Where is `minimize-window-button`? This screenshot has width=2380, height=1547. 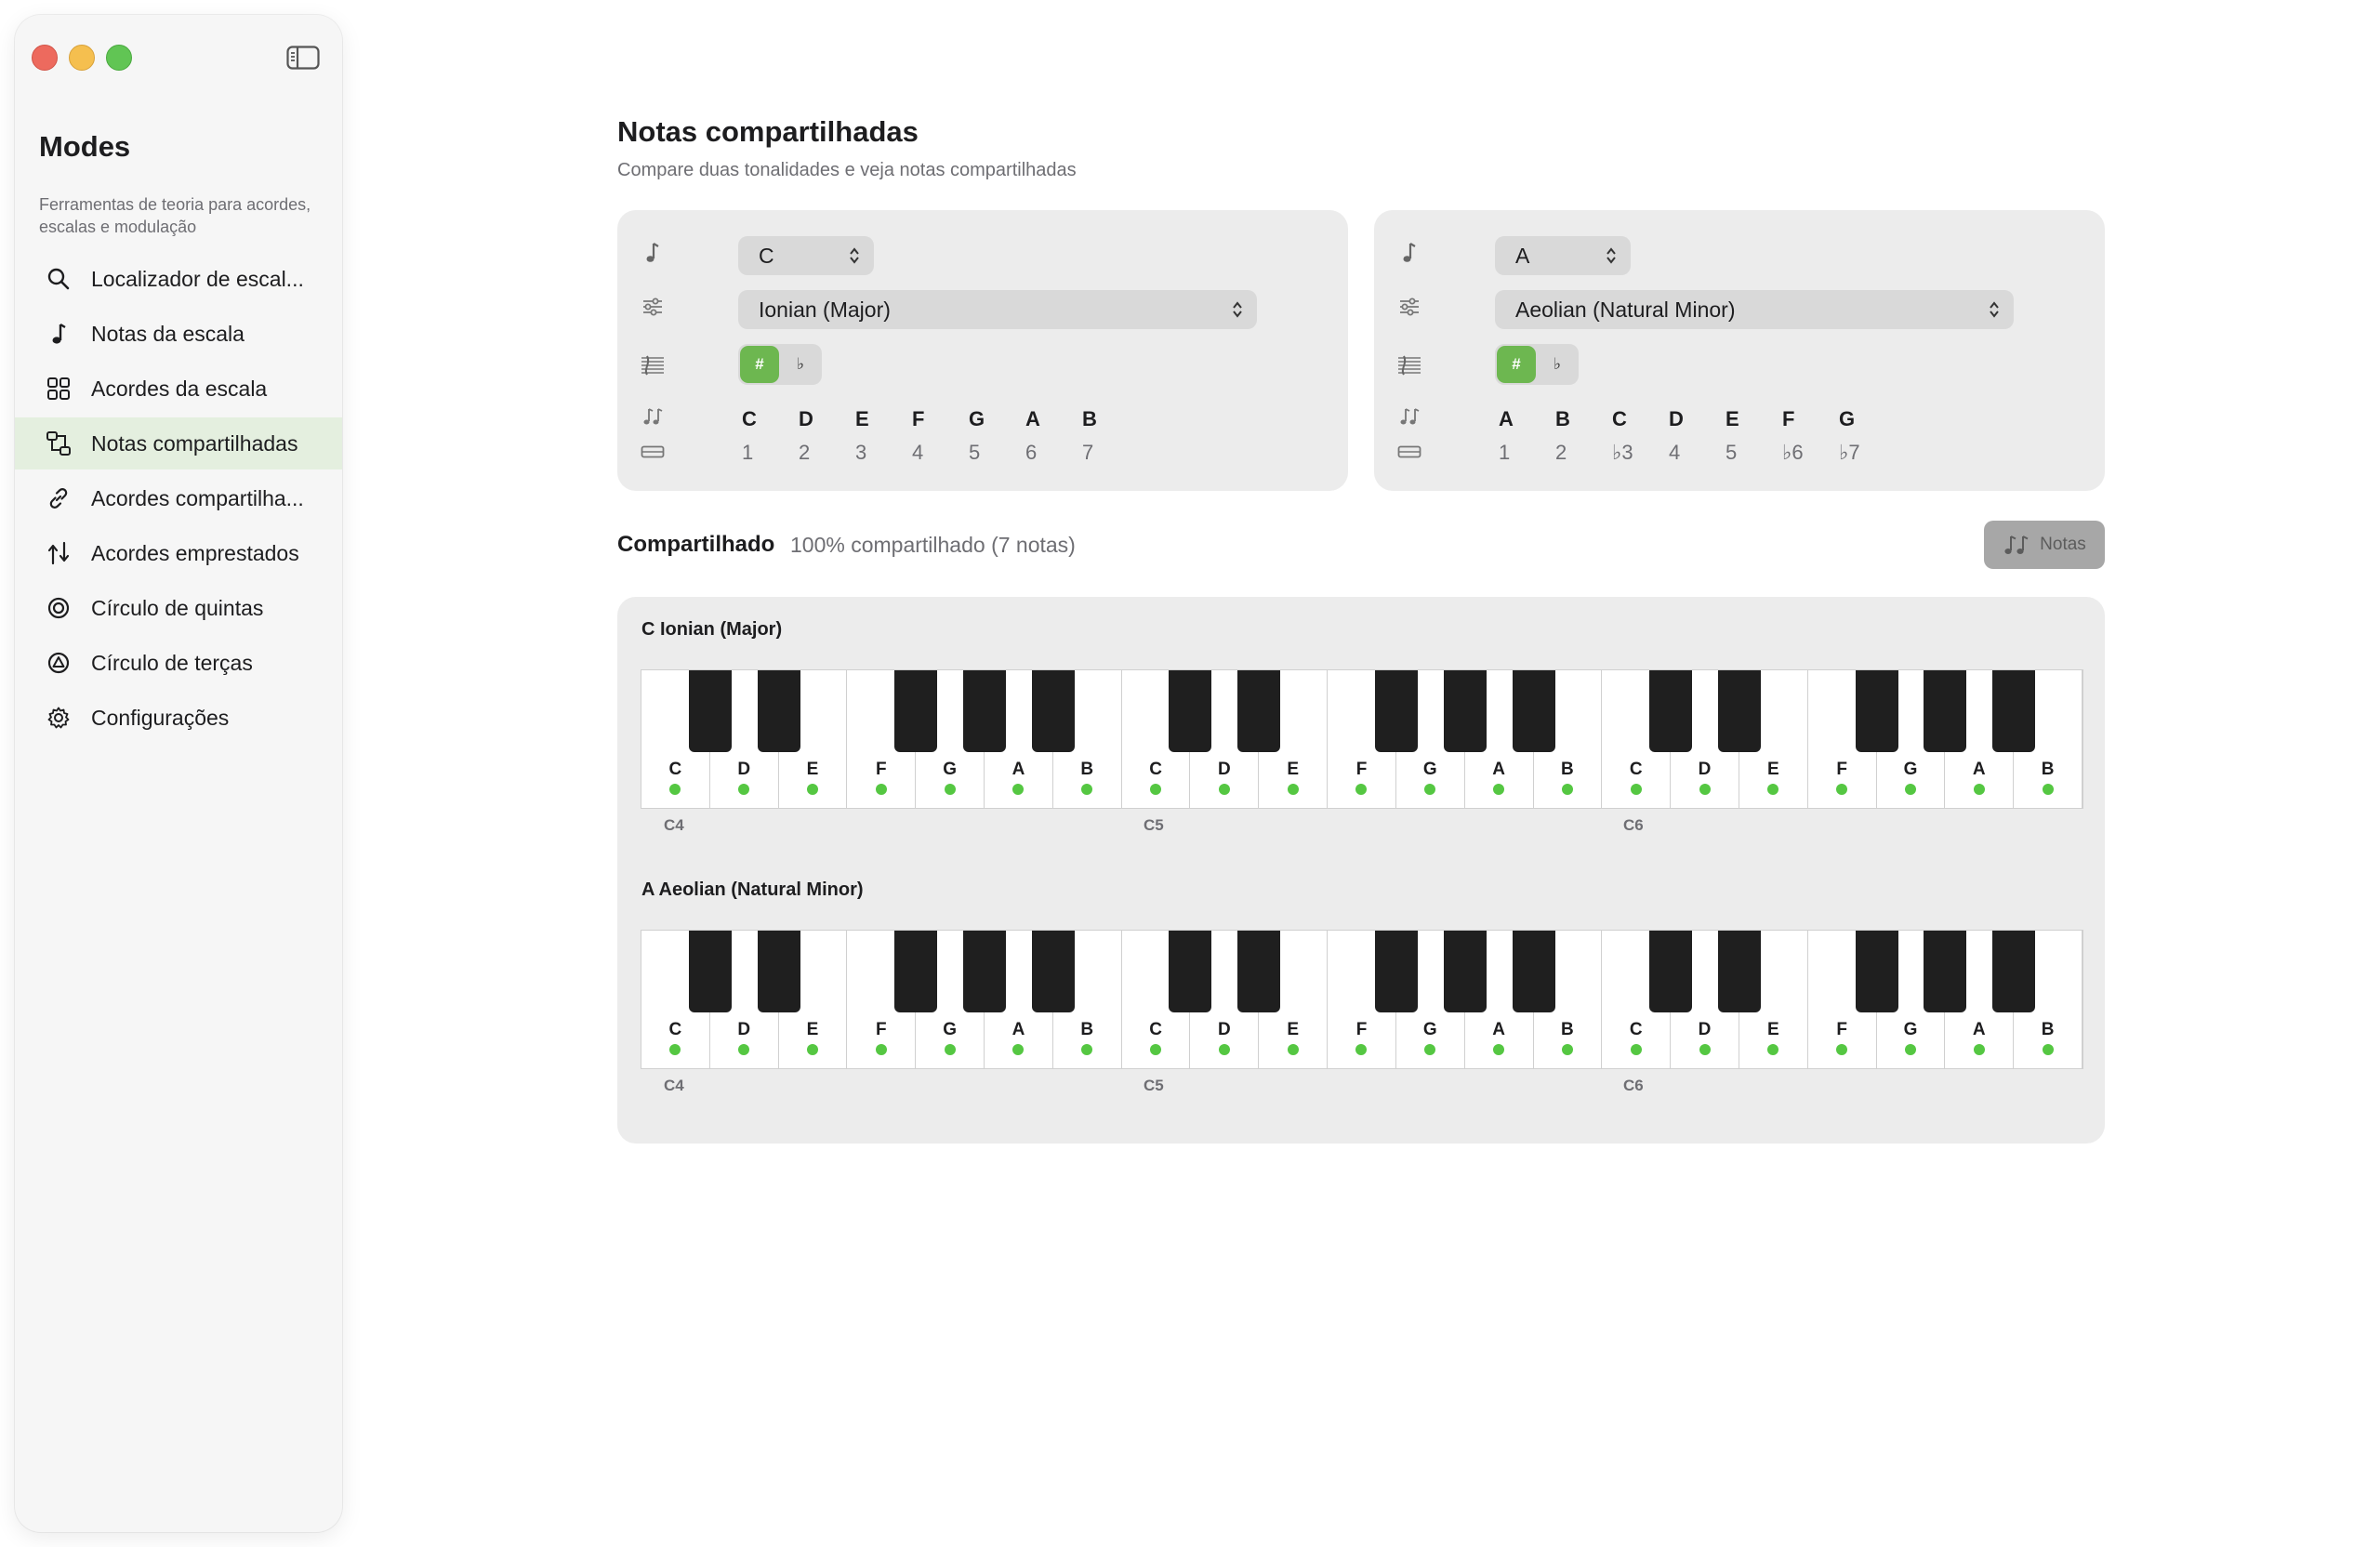 minimize-window-button is located at coordinates (82, 58).